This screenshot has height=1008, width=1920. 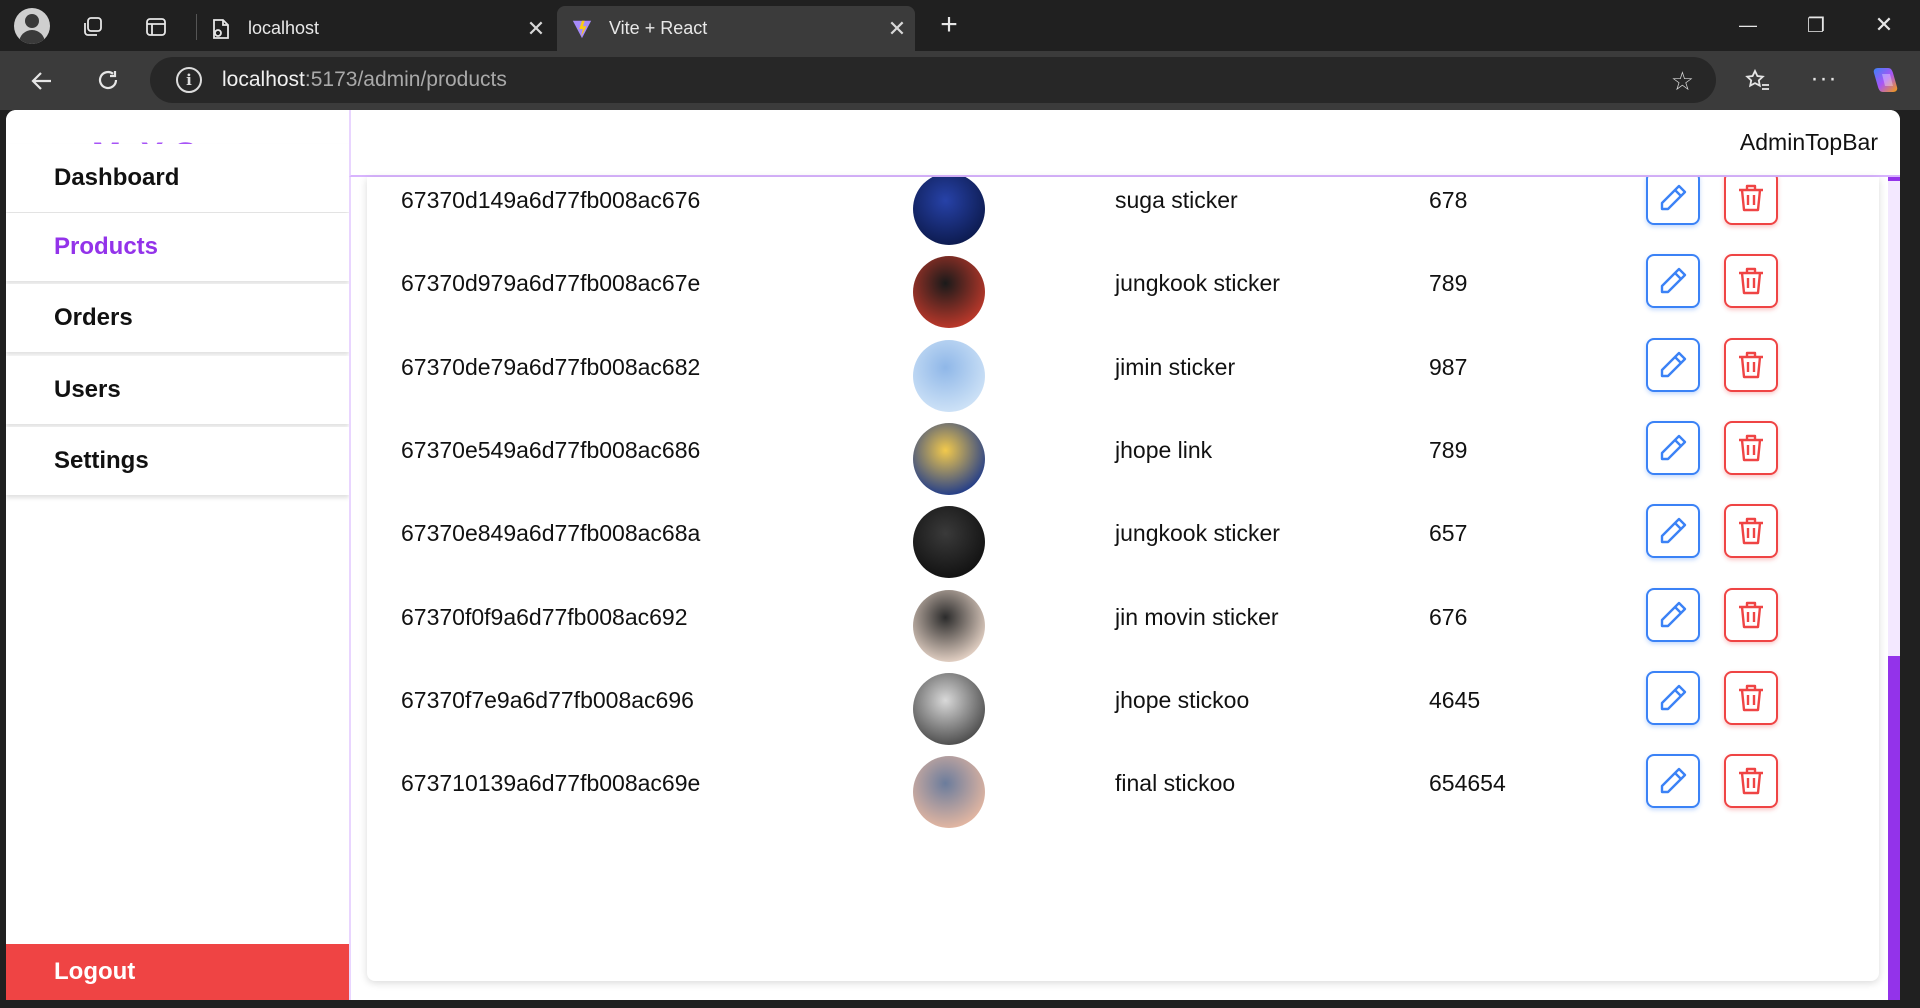 I want to click on product-name: suga sticker, so click(x=1176, y=200).